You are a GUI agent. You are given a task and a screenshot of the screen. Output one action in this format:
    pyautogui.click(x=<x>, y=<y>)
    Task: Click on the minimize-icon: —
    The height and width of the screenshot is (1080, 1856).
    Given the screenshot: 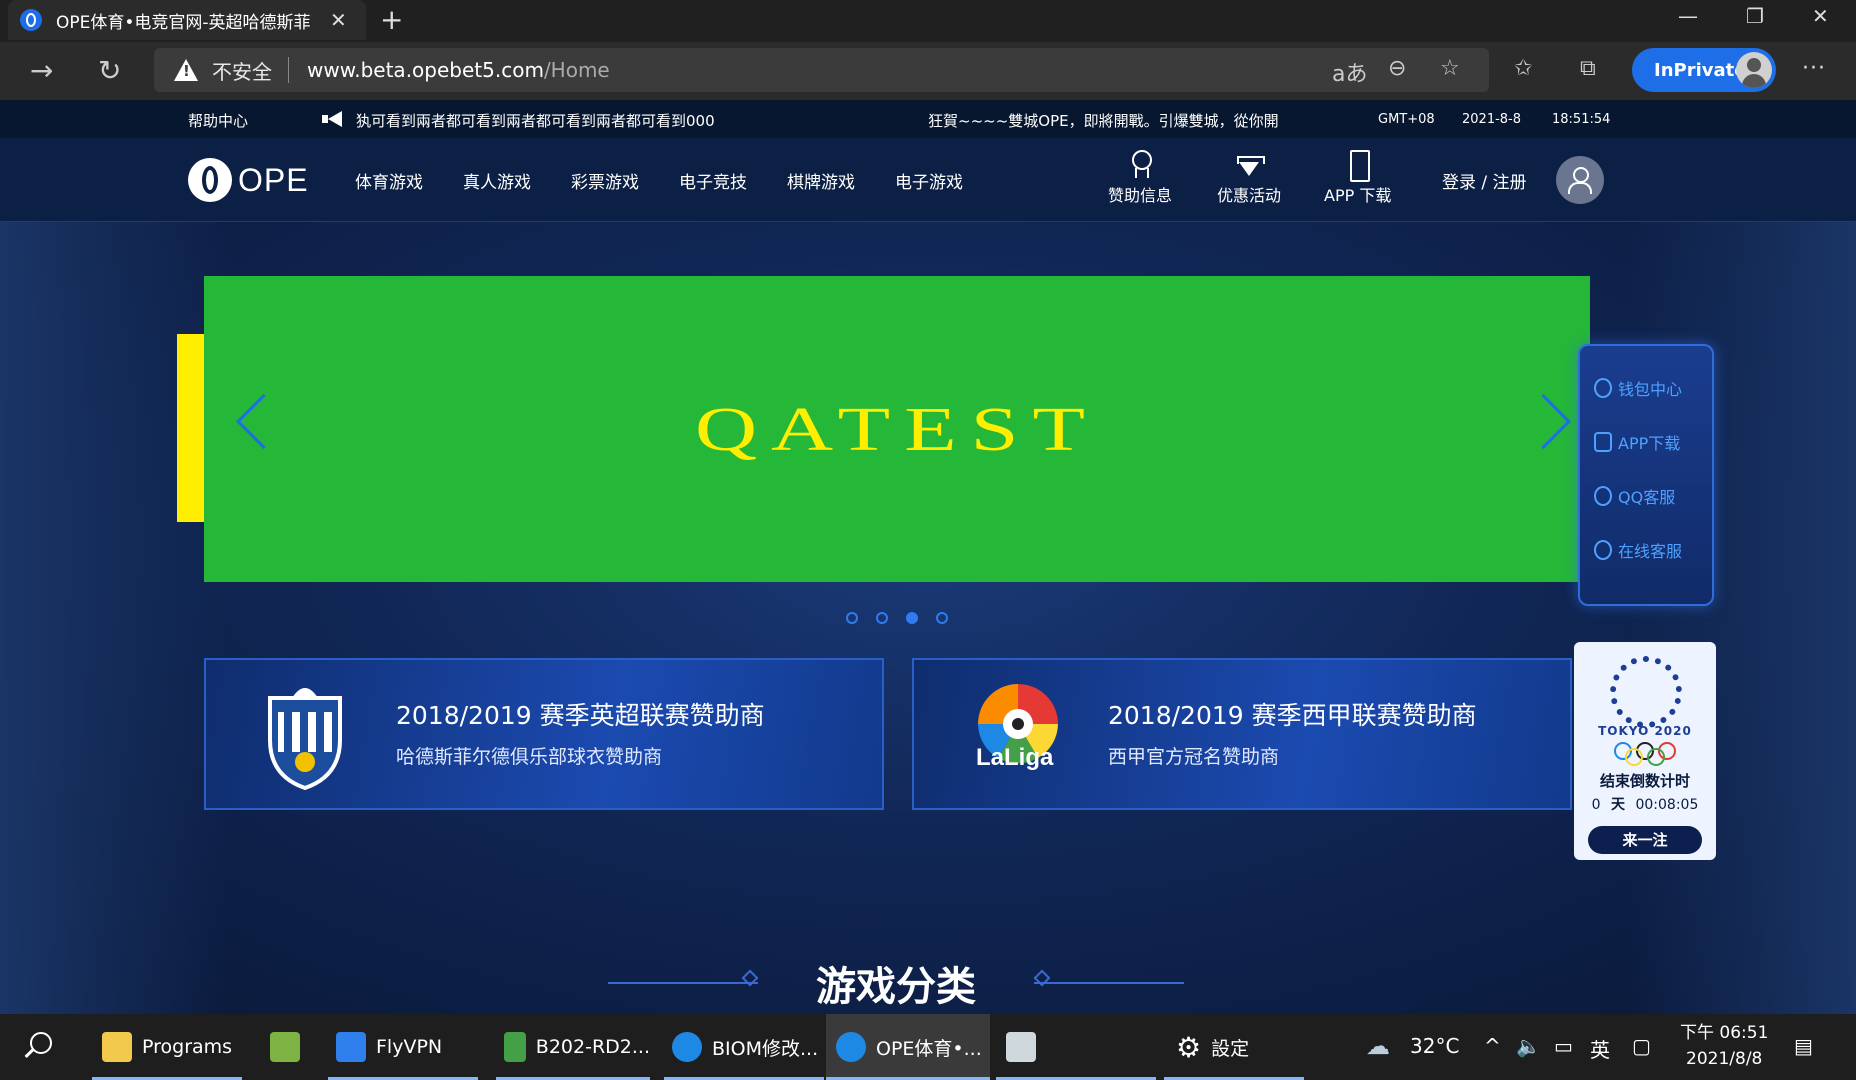 What is the action you would take?
    pyautogui.click(x=1688, y=16)
    